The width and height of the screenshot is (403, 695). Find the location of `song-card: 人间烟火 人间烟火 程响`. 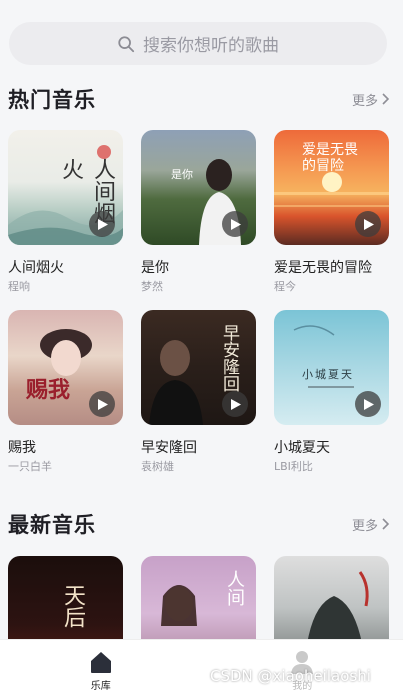

song-card: 人间烟火 人间烟火 程响 is located at coordinates (65, 212).